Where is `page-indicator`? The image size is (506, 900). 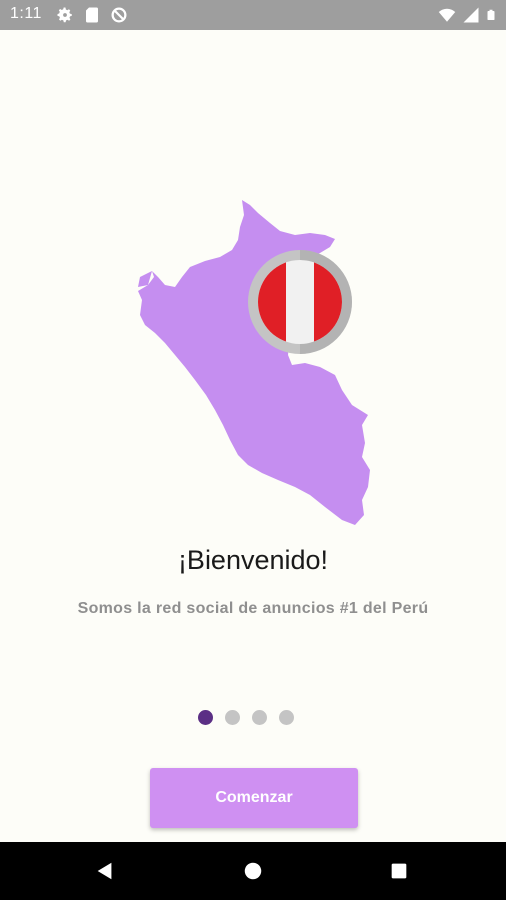
page-indicator is located at coordinates (246, 717).